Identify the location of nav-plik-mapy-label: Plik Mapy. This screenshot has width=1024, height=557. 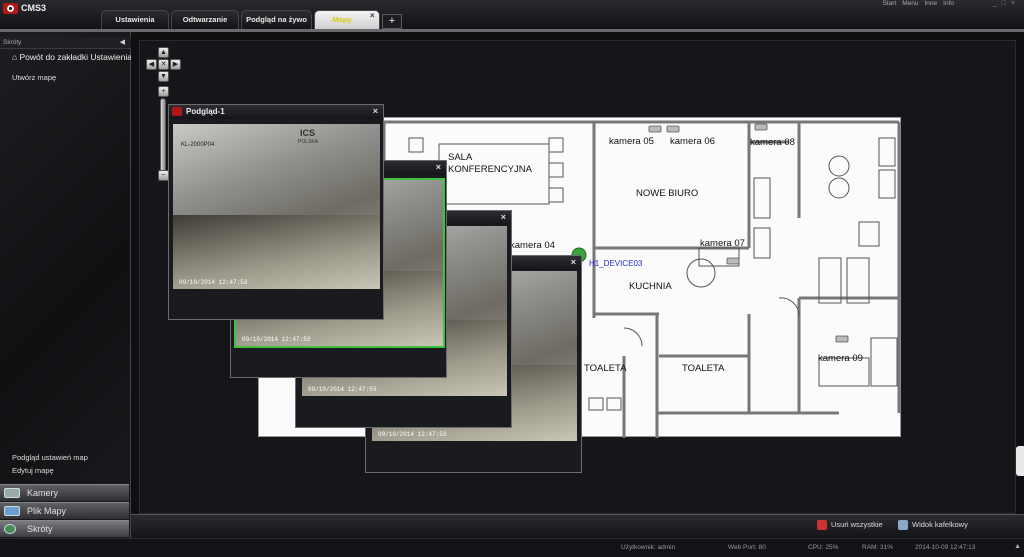
(47, 511).